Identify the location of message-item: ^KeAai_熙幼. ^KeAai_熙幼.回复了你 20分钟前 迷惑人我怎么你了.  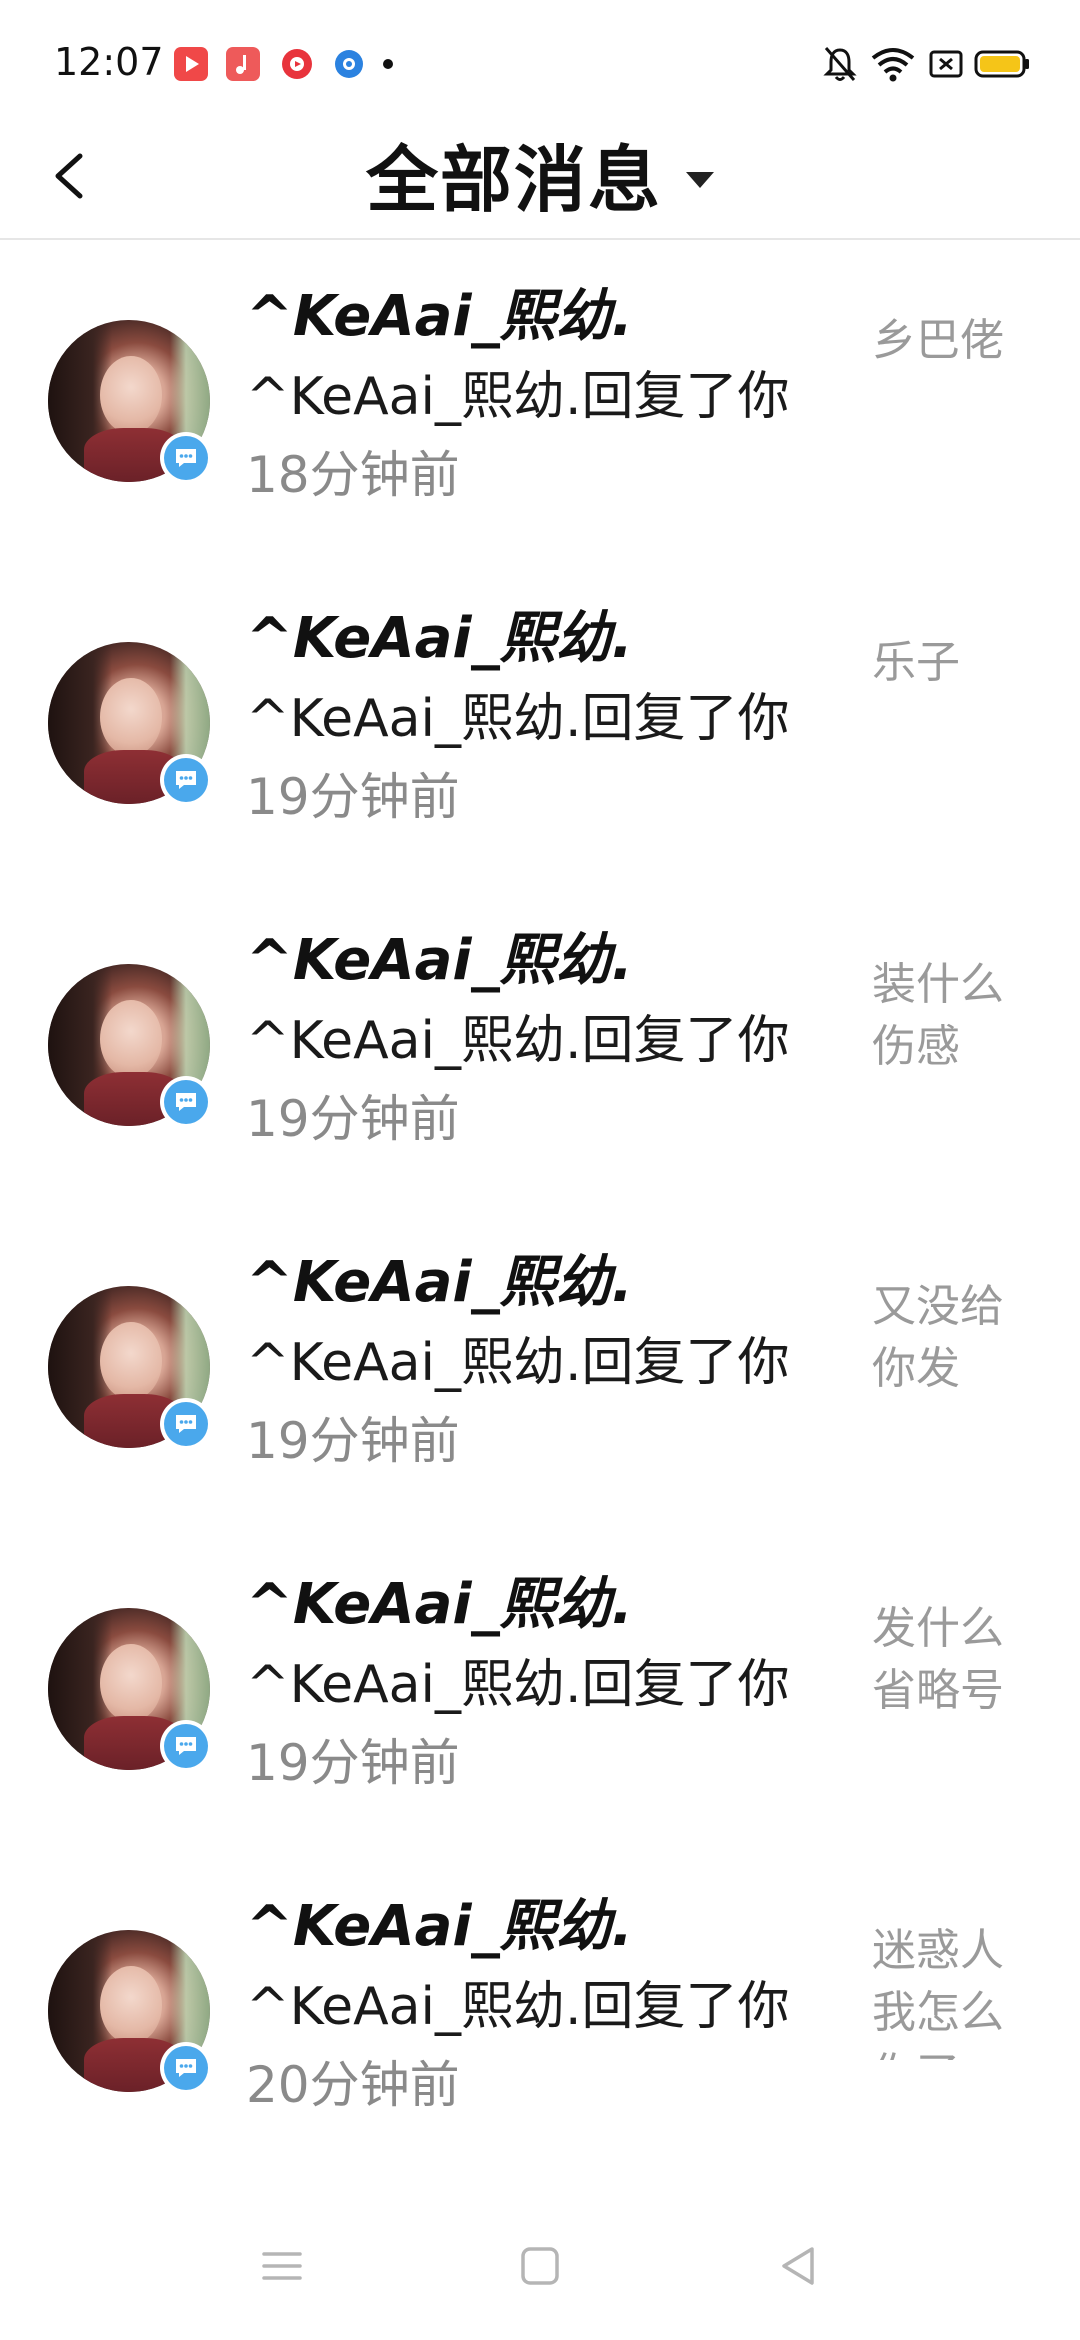
(540, 2010).